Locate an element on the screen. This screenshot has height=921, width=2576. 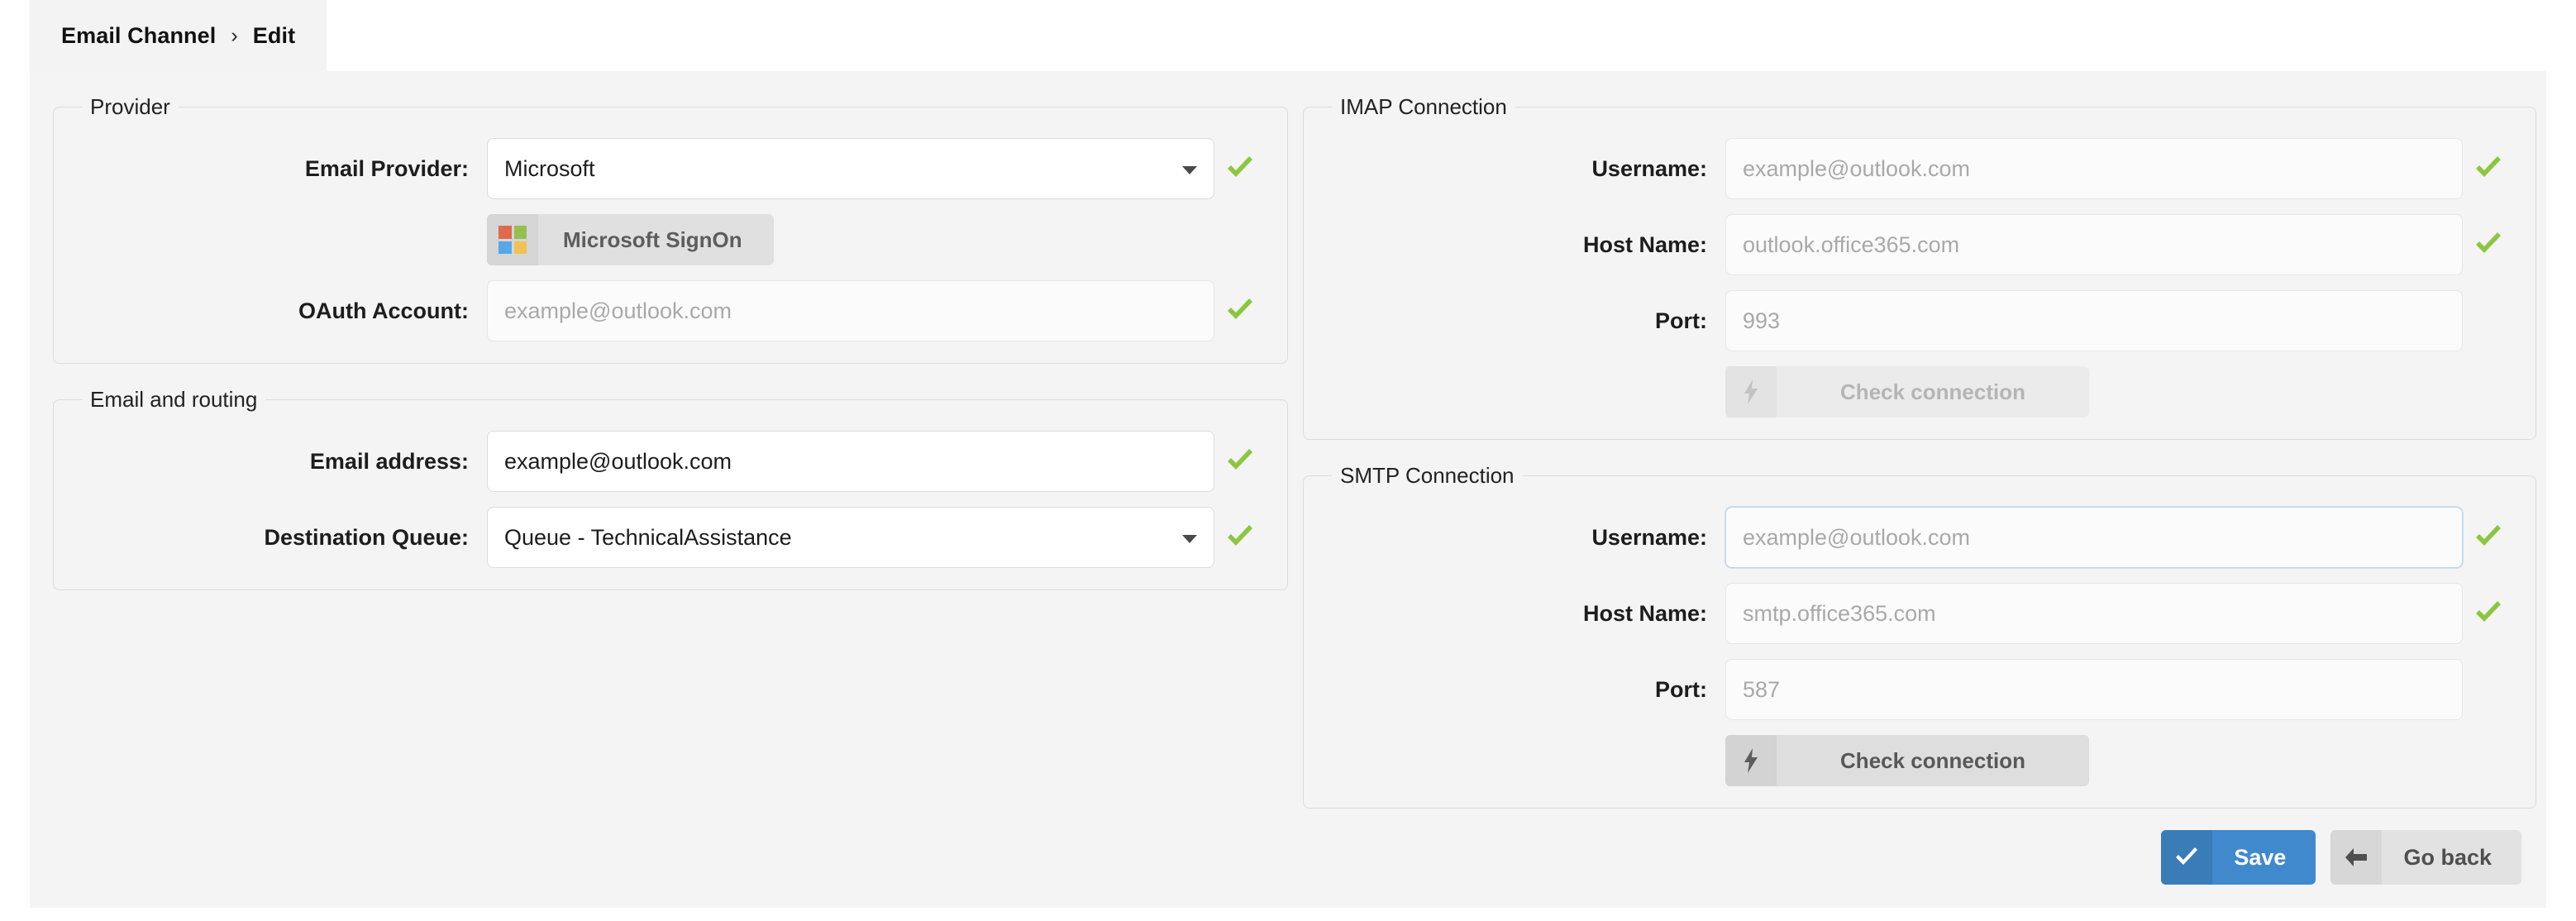
tab-email-channel-edit: Email Channel › Edit is located at coordinates (178, 35).